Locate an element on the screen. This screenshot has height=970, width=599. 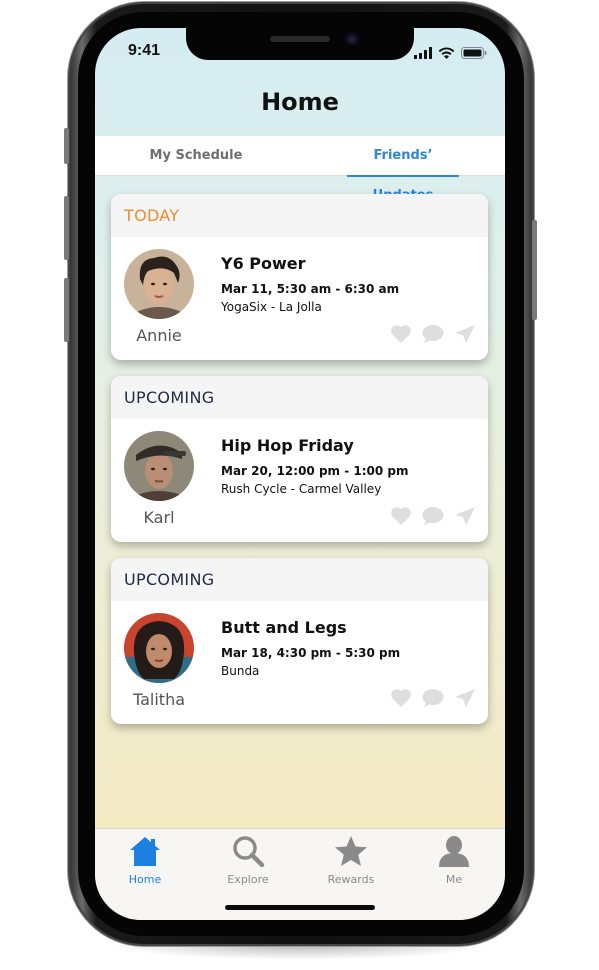
class-venue: Rush Cycle - Carmel Valley is located at coordinates (301, 489).